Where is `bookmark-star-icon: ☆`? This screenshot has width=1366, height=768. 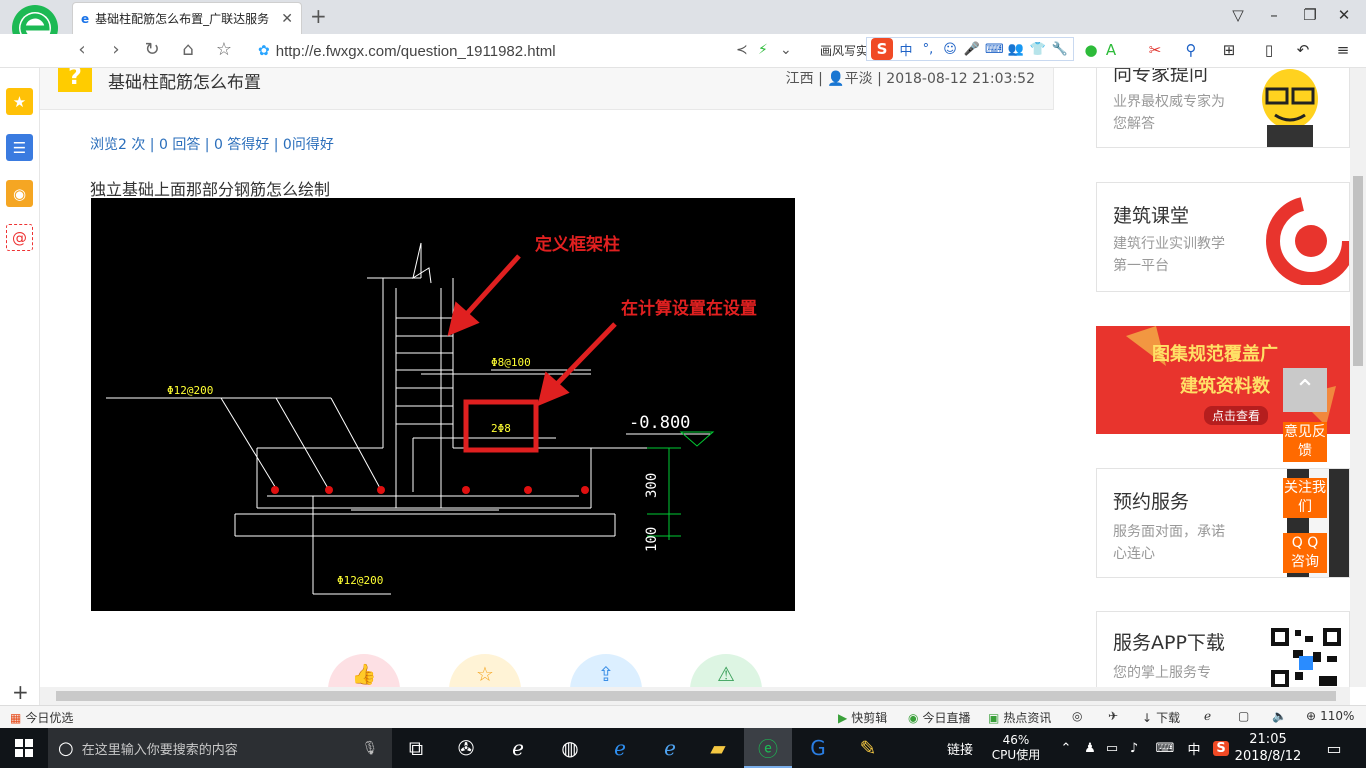 bookmark-star-icon: ☆ is located at coordinates (224, 49).